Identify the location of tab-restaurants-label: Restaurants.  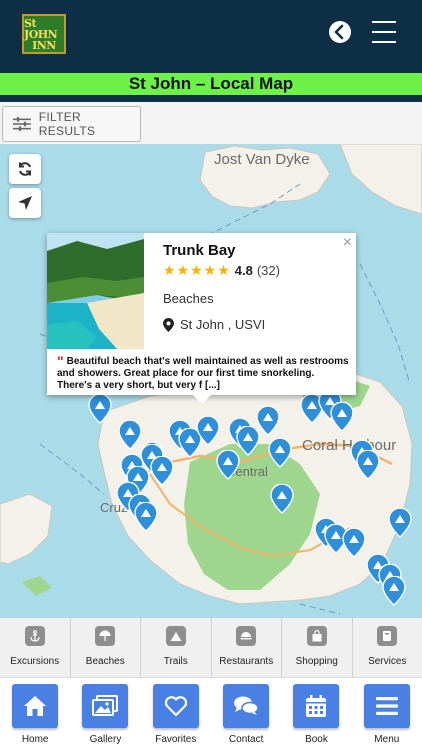
(246, 661).